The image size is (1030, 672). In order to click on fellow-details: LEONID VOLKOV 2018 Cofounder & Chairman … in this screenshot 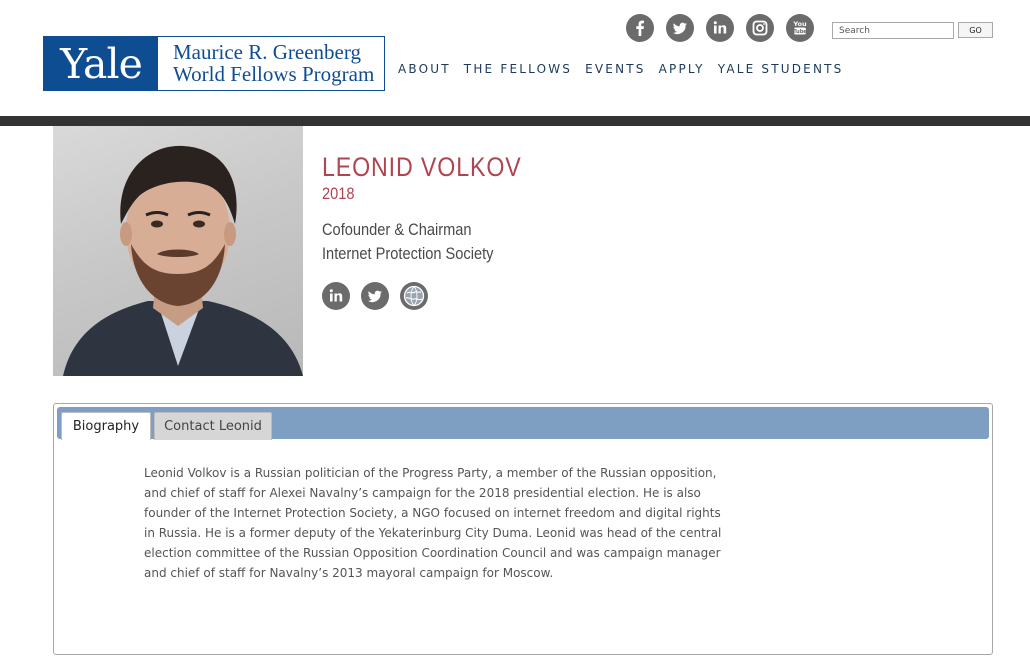, I will do `click(438, 231)`.